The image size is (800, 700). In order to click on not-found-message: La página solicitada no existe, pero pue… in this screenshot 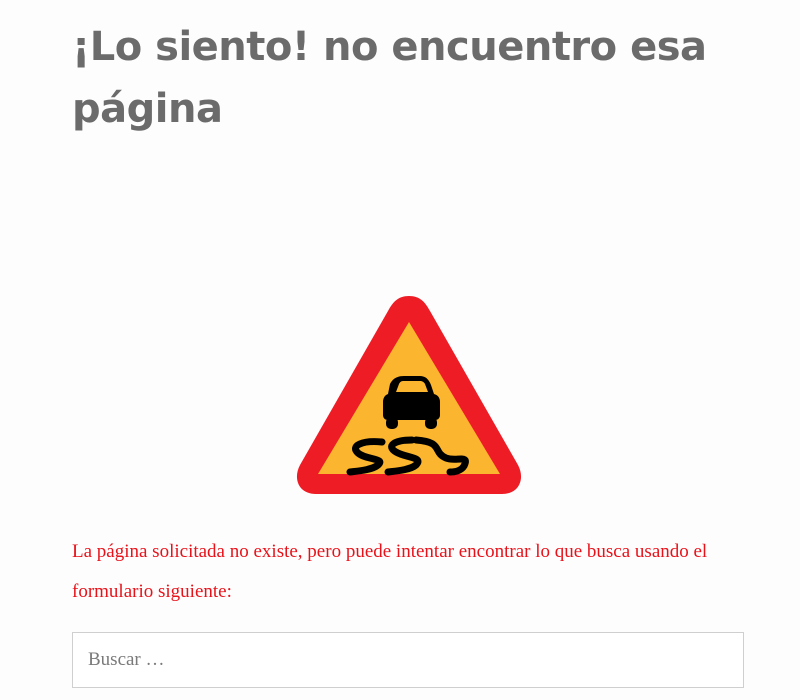, I will do `click(390, 571)`.